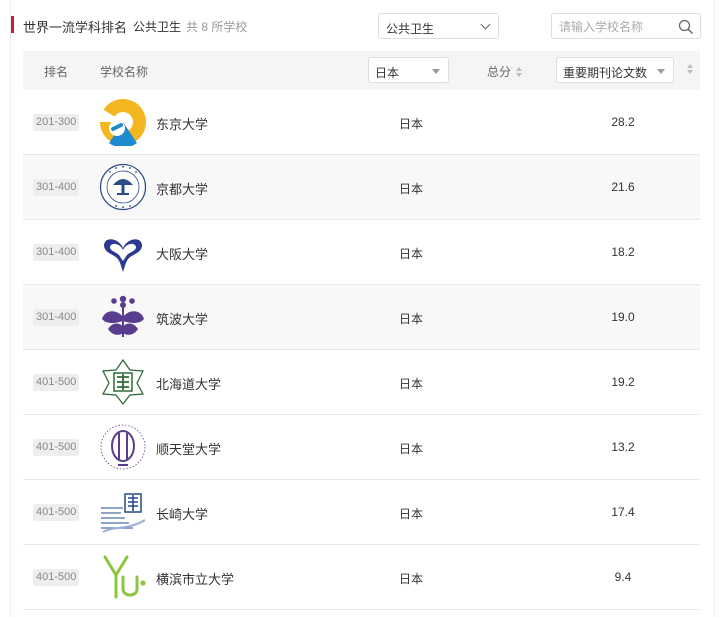 The image size is (725, 617). Describe the element at coordinates (387, 73) in the screenshot. I see `country-filter-value: 日本` at that location.